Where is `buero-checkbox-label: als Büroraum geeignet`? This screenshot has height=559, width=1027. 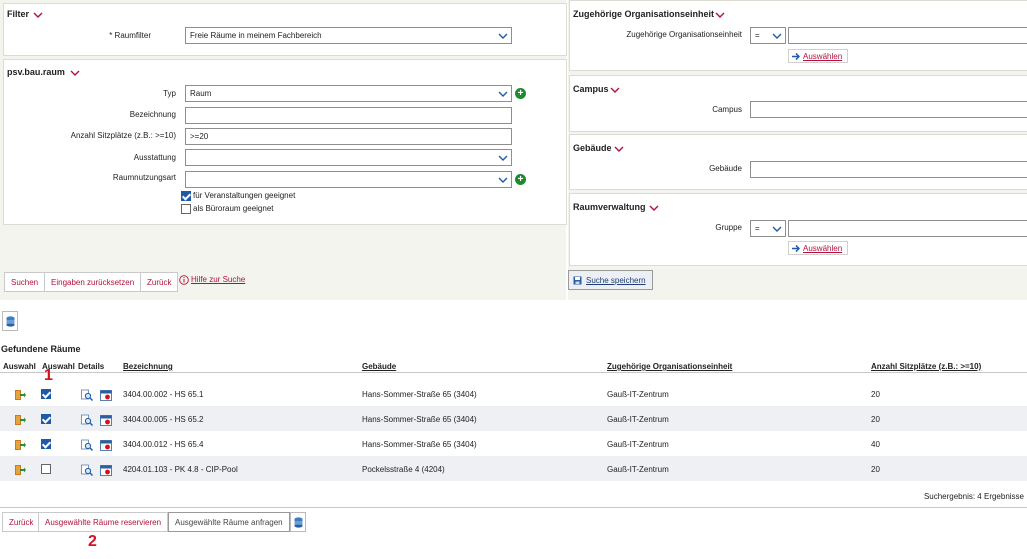
buero-checkbox-label: als Büroraum geeignet is located at coordinates (233, 208).